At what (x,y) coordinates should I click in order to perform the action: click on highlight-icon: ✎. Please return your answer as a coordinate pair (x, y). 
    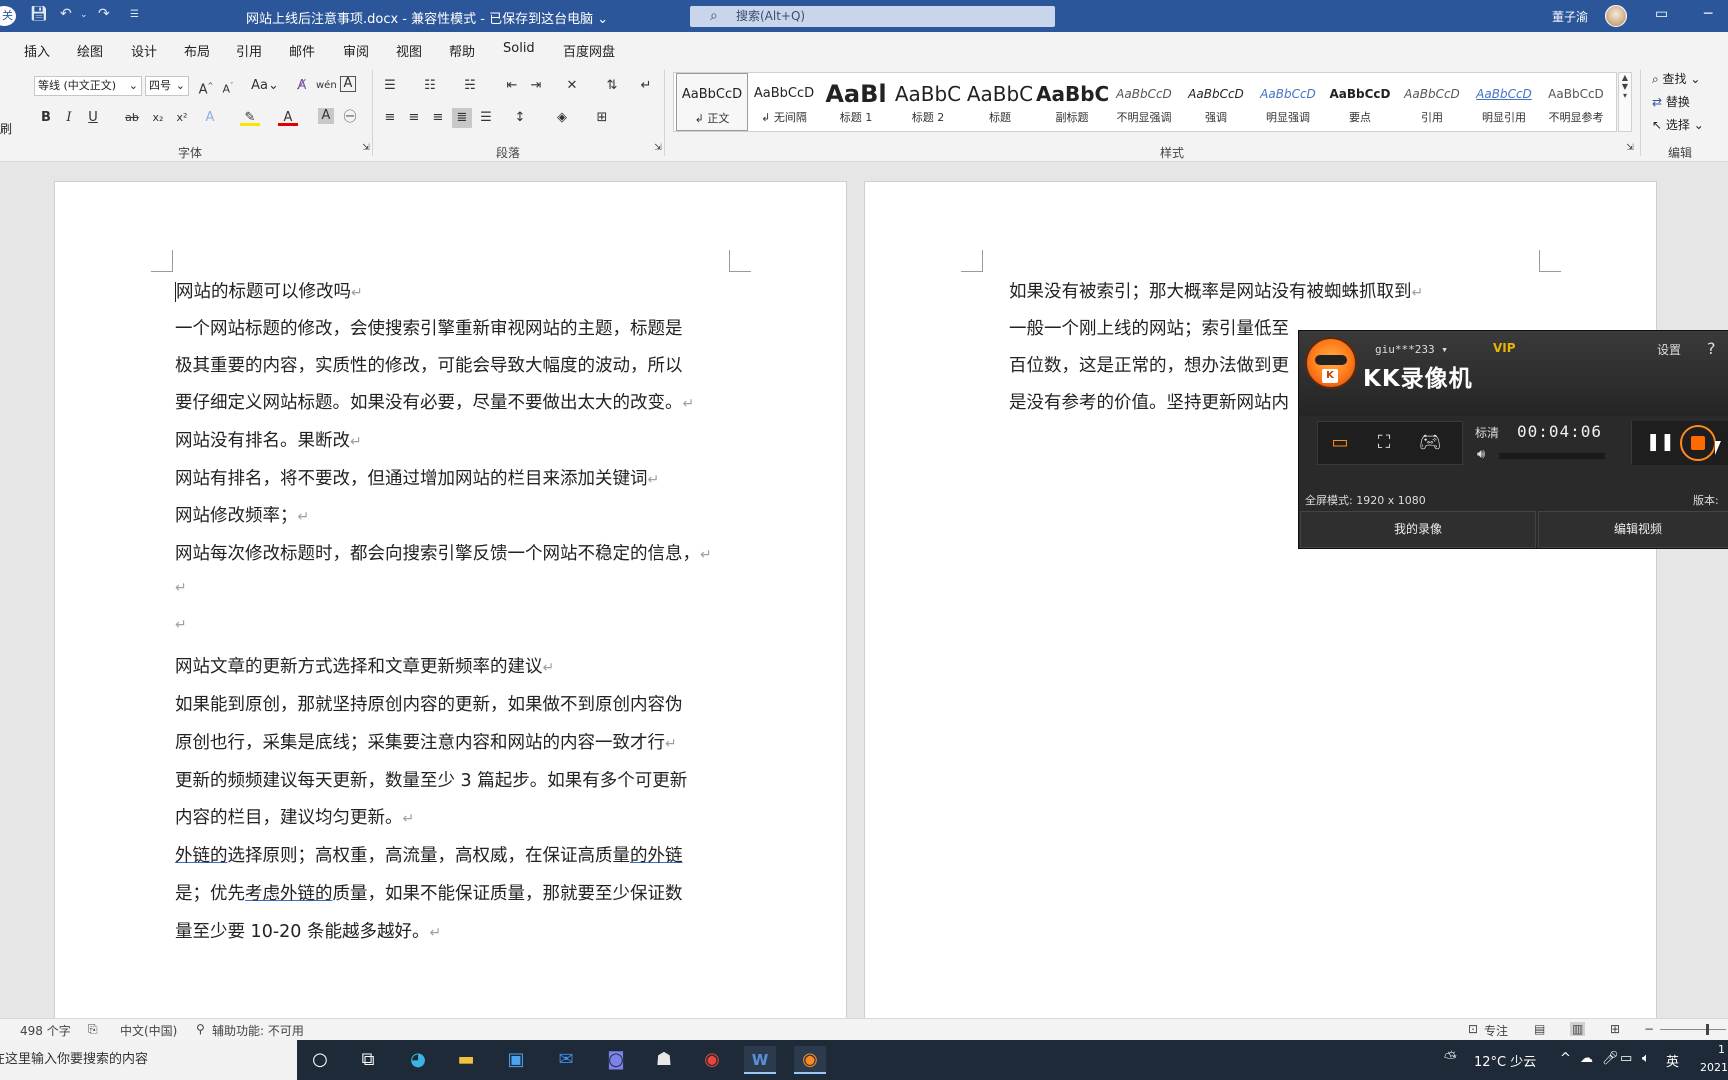
    Looking at the image, I should click on (250, 117).